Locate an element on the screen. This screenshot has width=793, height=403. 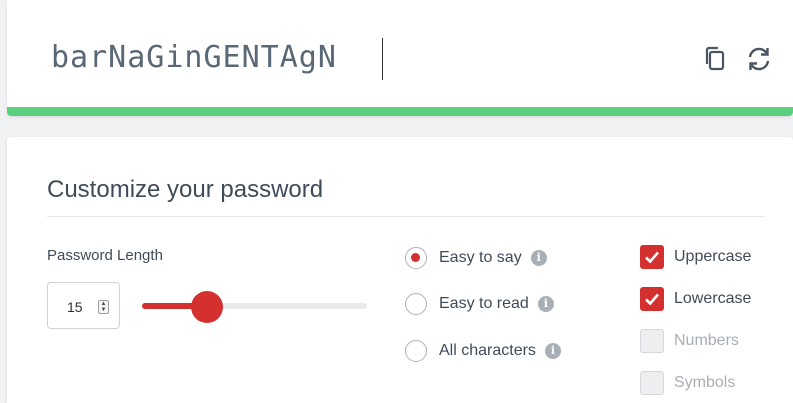
checkbox-label: Lowercase is located at coordinates (713, 298).